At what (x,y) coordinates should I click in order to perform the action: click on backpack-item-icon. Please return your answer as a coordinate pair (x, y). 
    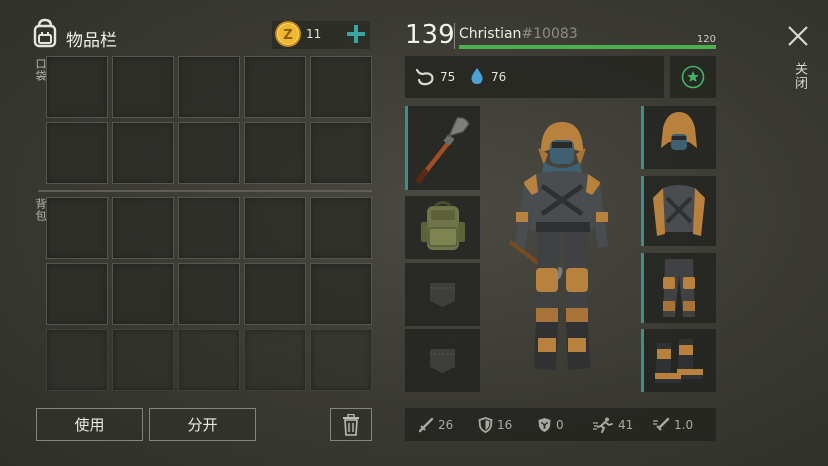
    Looking at the image, I should click on (443, 225).